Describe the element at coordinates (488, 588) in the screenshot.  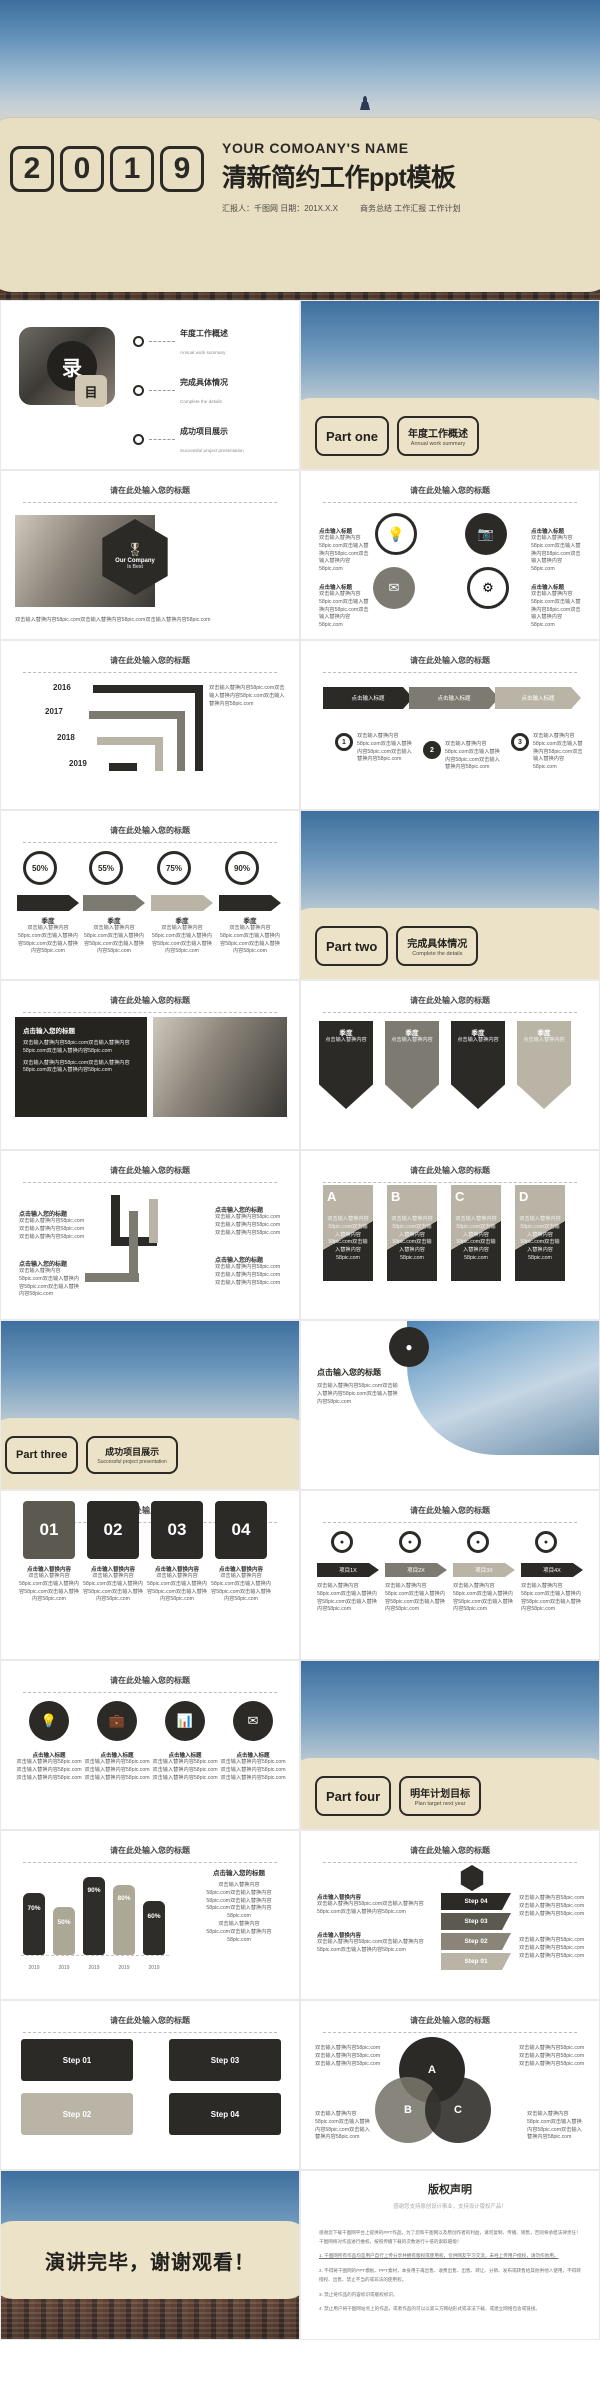
I see `gear-icon: ⚙` at that location.